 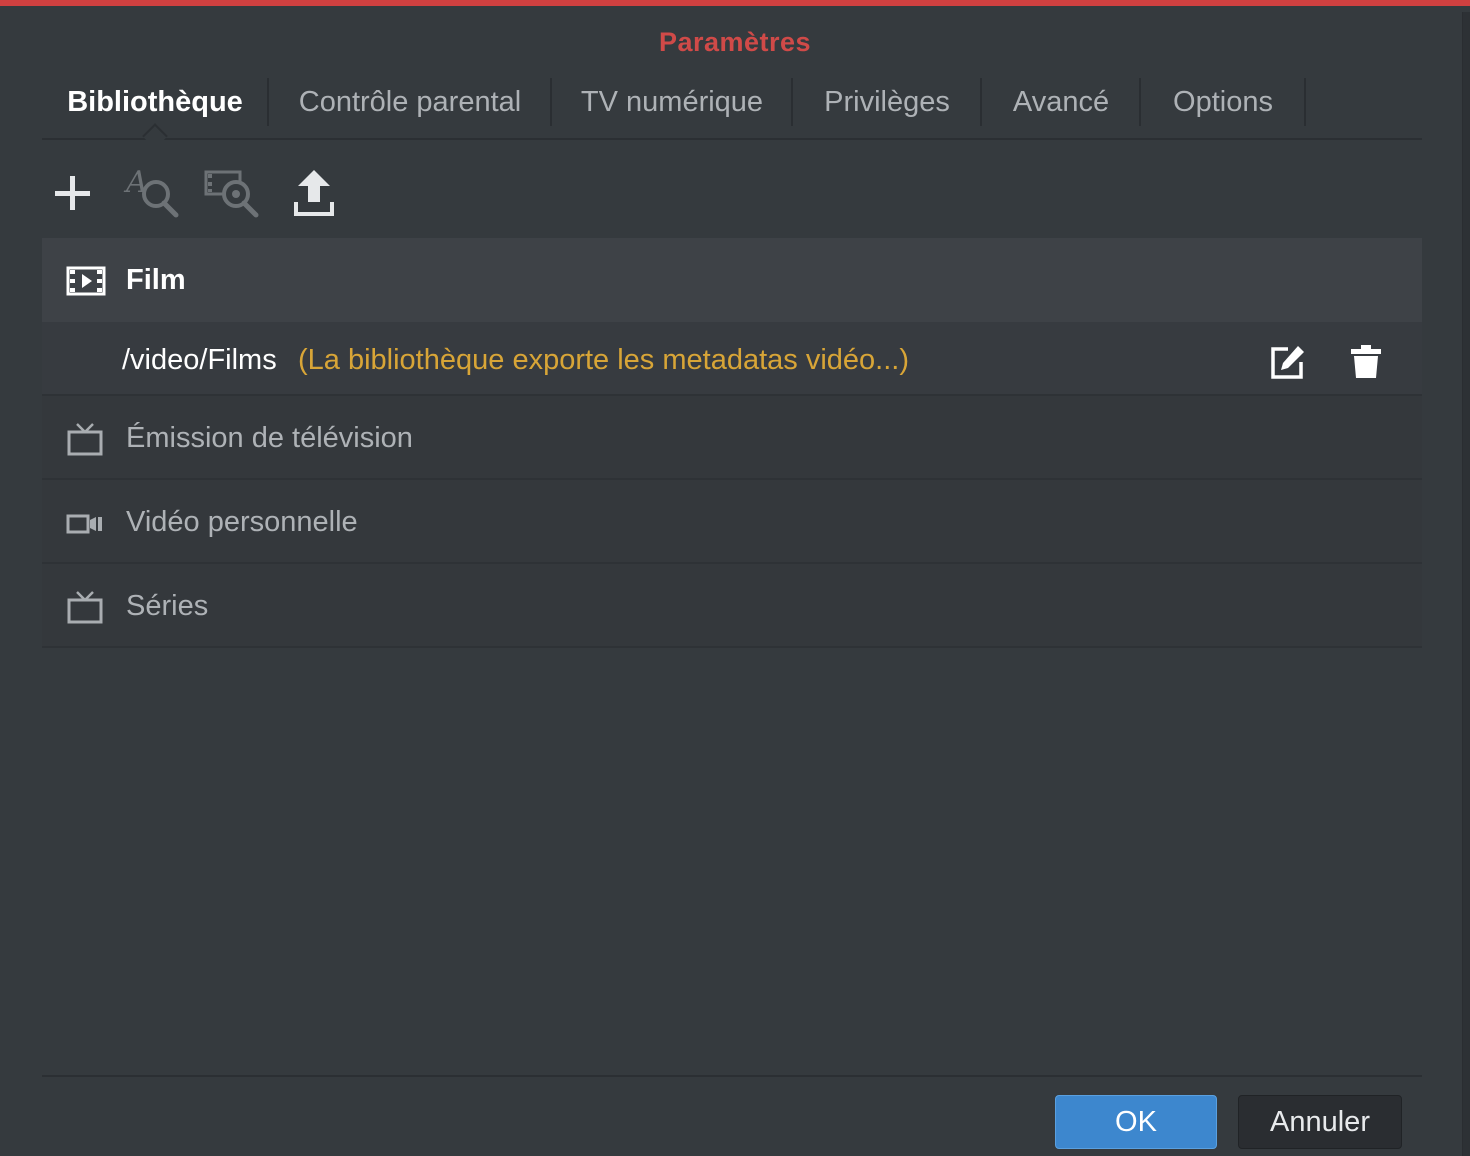 I want to click on tab-avance: Avancé, so click(x=1061, y=102).